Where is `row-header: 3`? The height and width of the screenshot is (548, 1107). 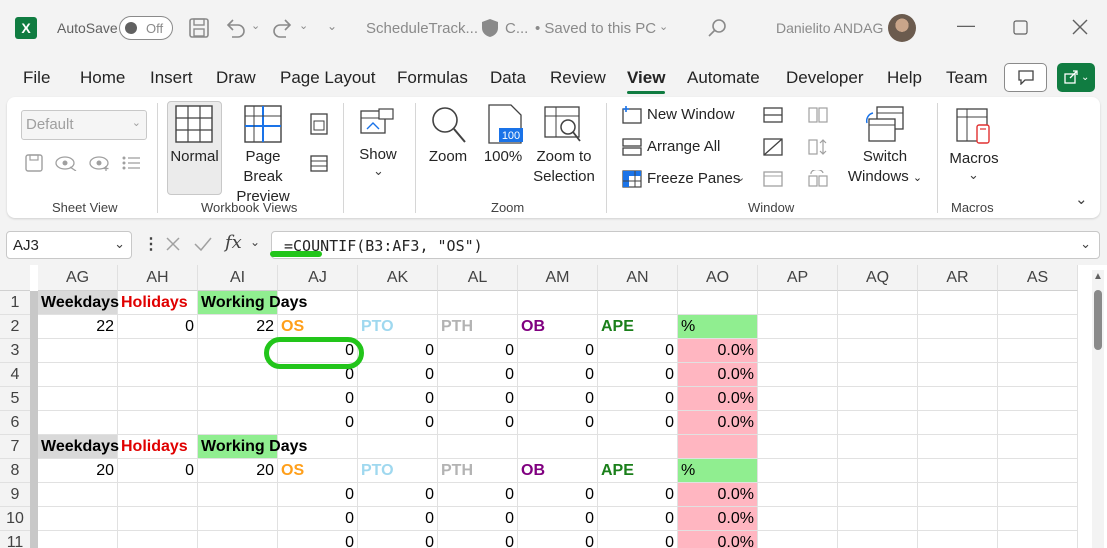 row-header: 3 is located at coordinates (15, 351).